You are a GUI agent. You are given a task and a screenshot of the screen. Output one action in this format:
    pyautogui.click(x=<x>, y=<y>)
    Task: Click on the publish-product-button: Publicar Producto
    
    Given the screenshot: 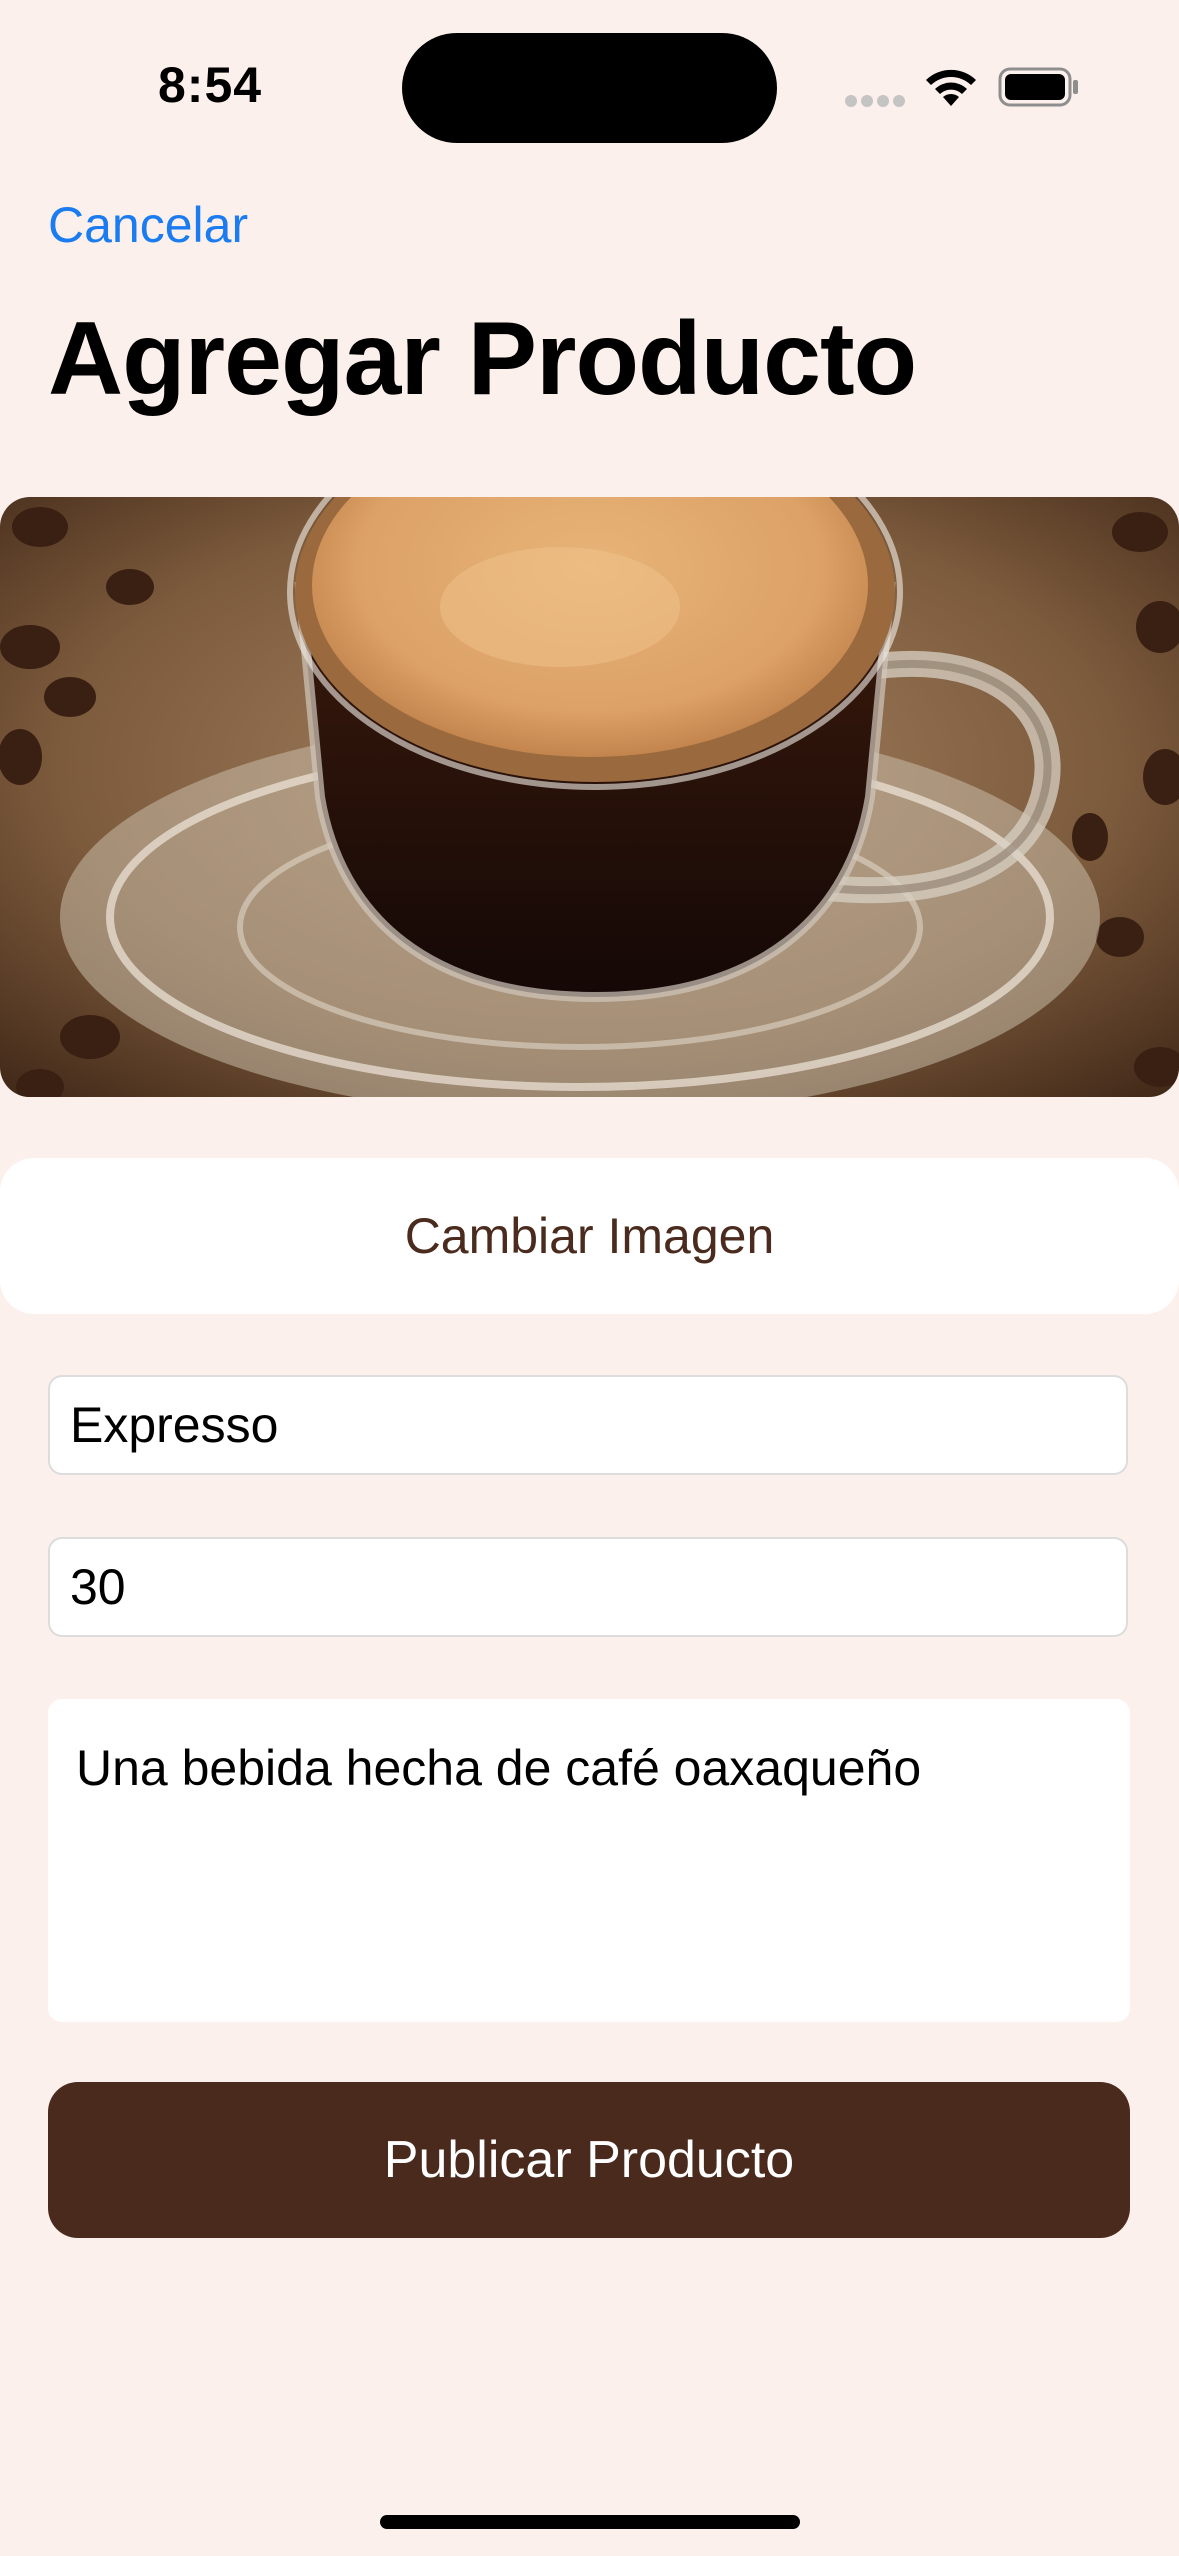 What is the action you would take?
    pyautogui.click(x=589, y=2160)
    